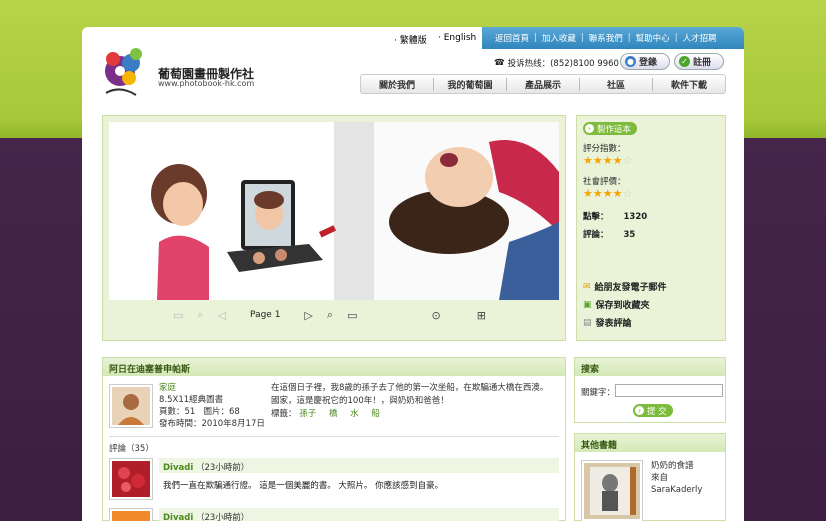 The height and width of the screenshot is (521, 826). Describe the element at coordinates (470, 84) in the screenshot. I see `nav-my-vineyard: 我的葡萄園` at that location.